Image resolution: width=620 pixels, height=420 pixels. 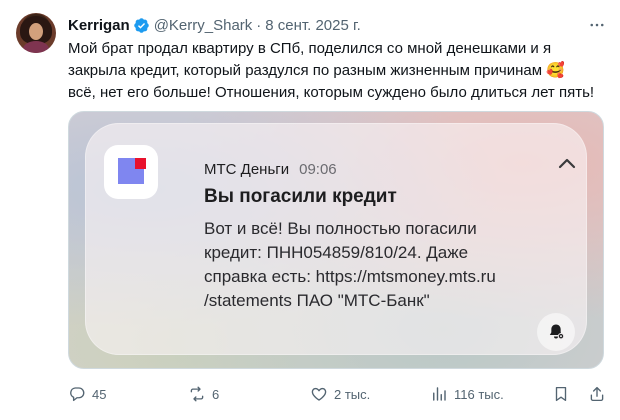 What do you see at coordinates (300, 196) in the screenshot?
I see `notification-title: Вы погасили кредит` at bounding box center [300, 196].